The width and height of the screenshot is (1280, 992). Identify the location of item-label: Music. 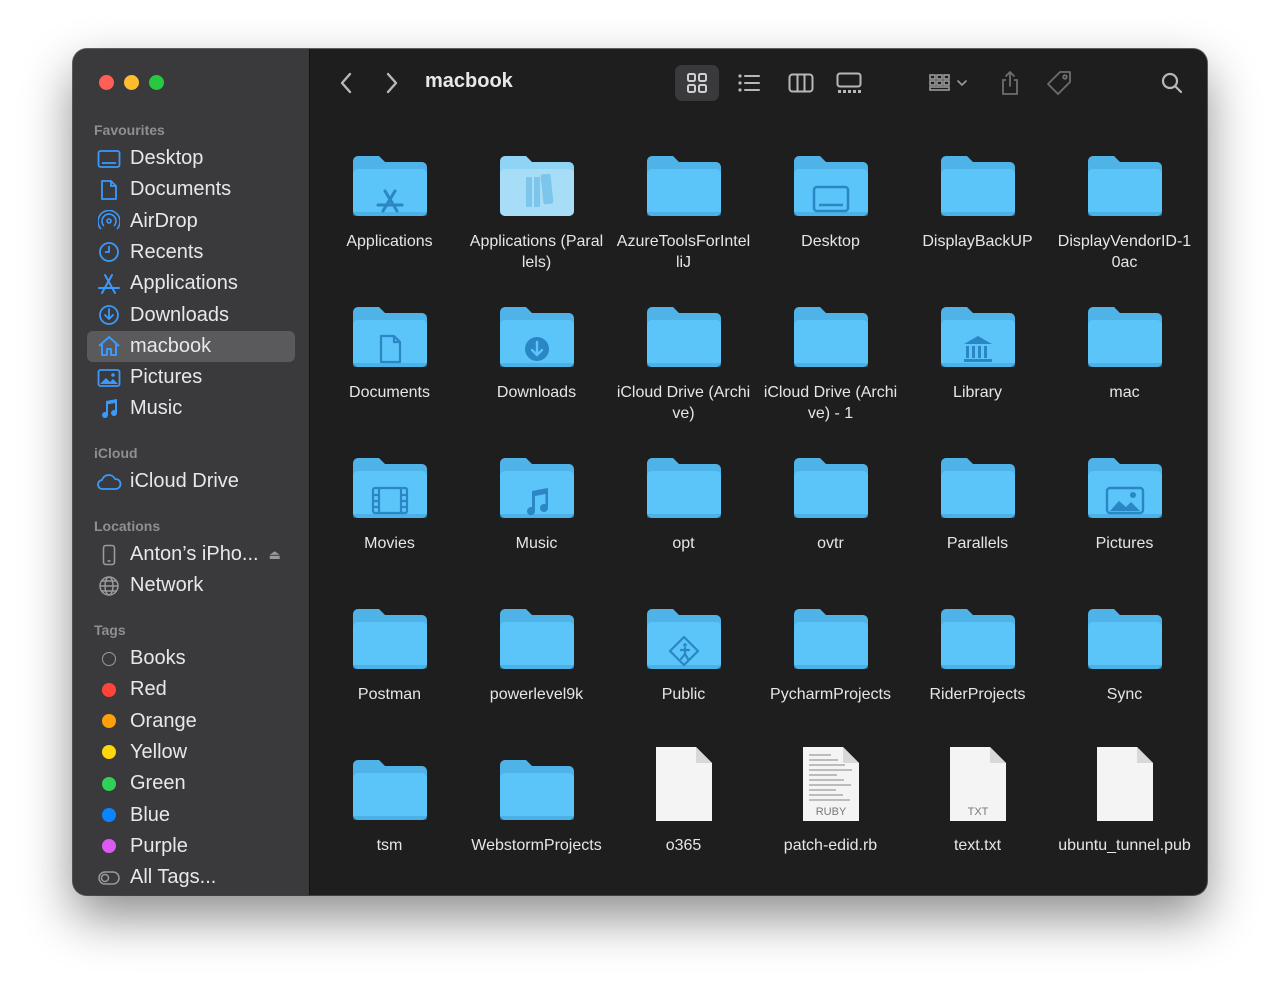
(536, 543).